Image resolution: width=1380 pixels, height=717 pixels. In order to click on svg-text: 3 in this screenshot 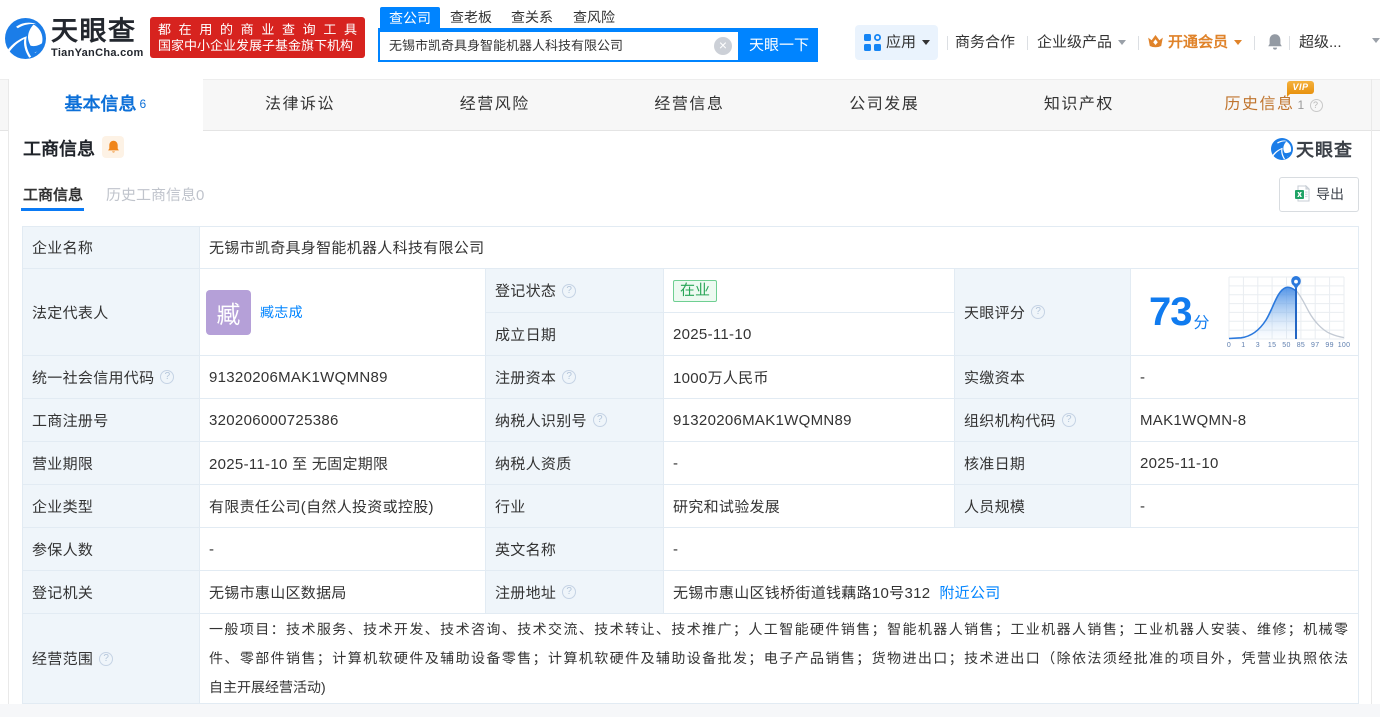, I will do `click(1258, 345)`.